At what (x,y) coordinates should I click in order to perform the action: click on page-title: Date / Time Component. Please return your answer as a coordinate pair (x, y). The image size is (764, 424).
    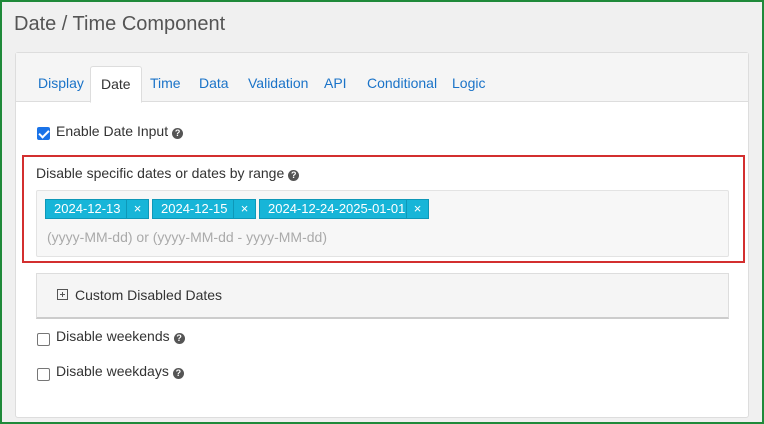
    Looking at the image, I should click on (120, 24).